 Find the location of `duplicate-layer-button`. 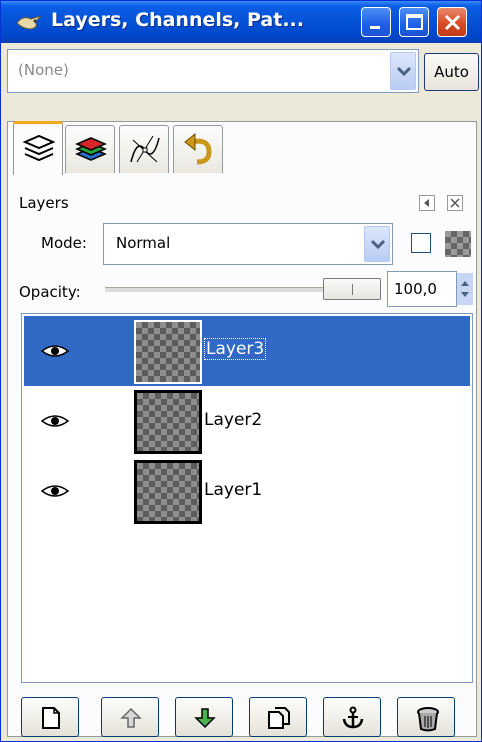

duplicate-layer-button is located at coordinates (278, 717).